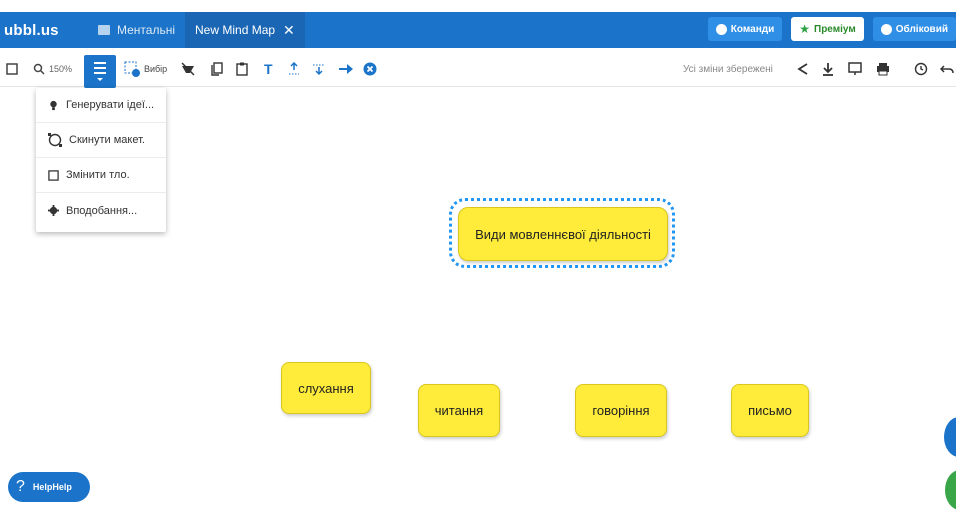  I want to click on app-logo: ubbl.us, so click(44, 30).